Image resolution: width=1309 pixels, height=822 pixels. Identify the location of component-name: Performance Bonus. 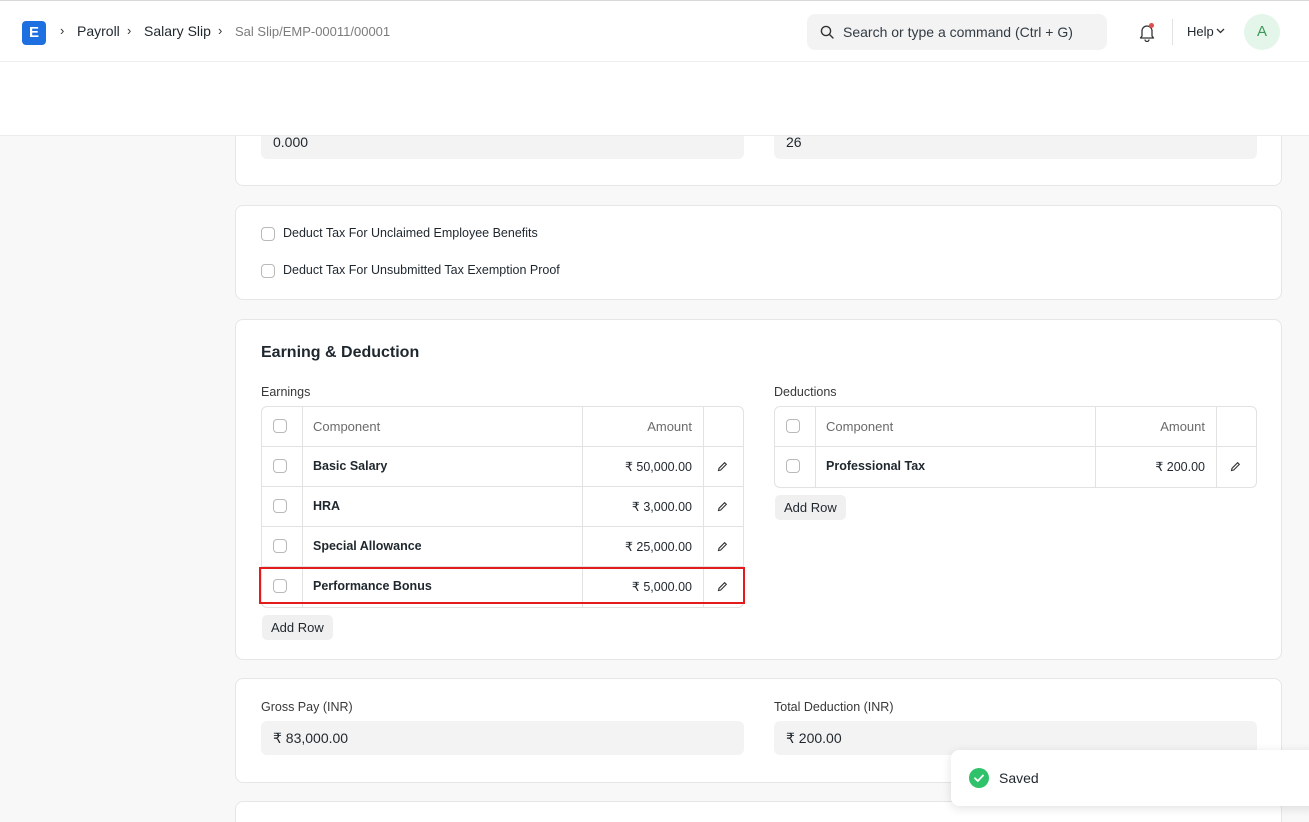
(372, 586).